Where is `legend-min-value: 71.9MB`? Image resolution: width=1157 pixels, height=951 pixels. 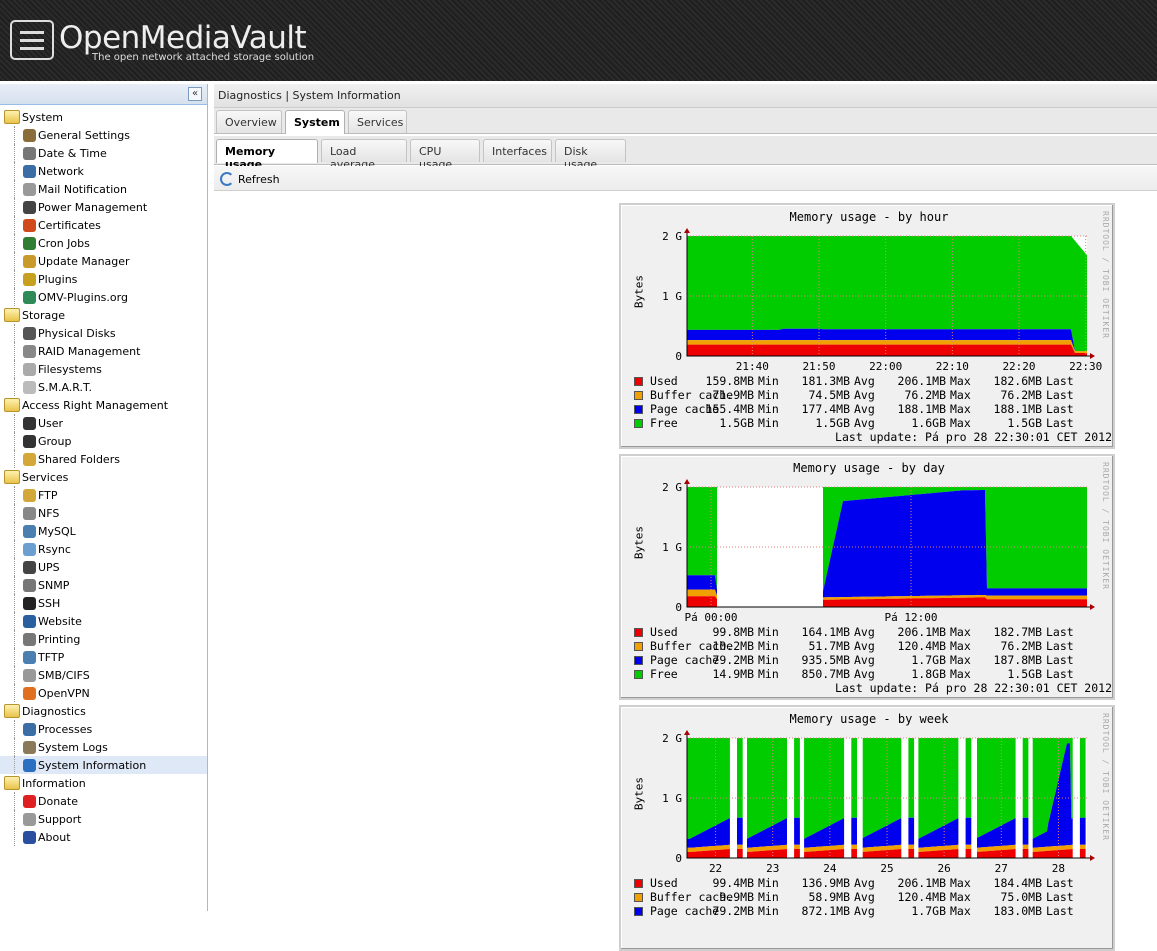 legend-min-value: 71.9MB is located at coordinates (733, 395).